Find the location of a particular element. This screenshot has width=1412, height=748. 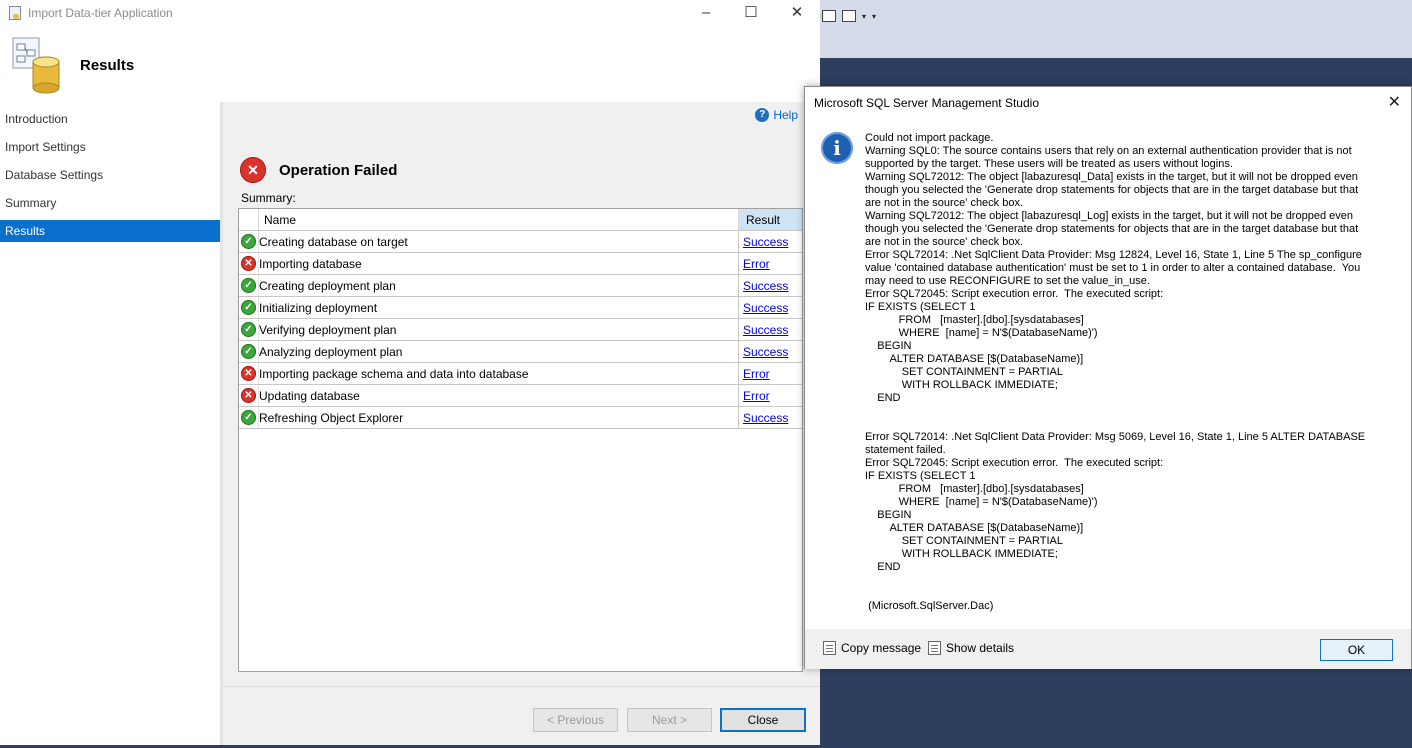

row-name: Initializing deployment is located at coordinates (499, 307).